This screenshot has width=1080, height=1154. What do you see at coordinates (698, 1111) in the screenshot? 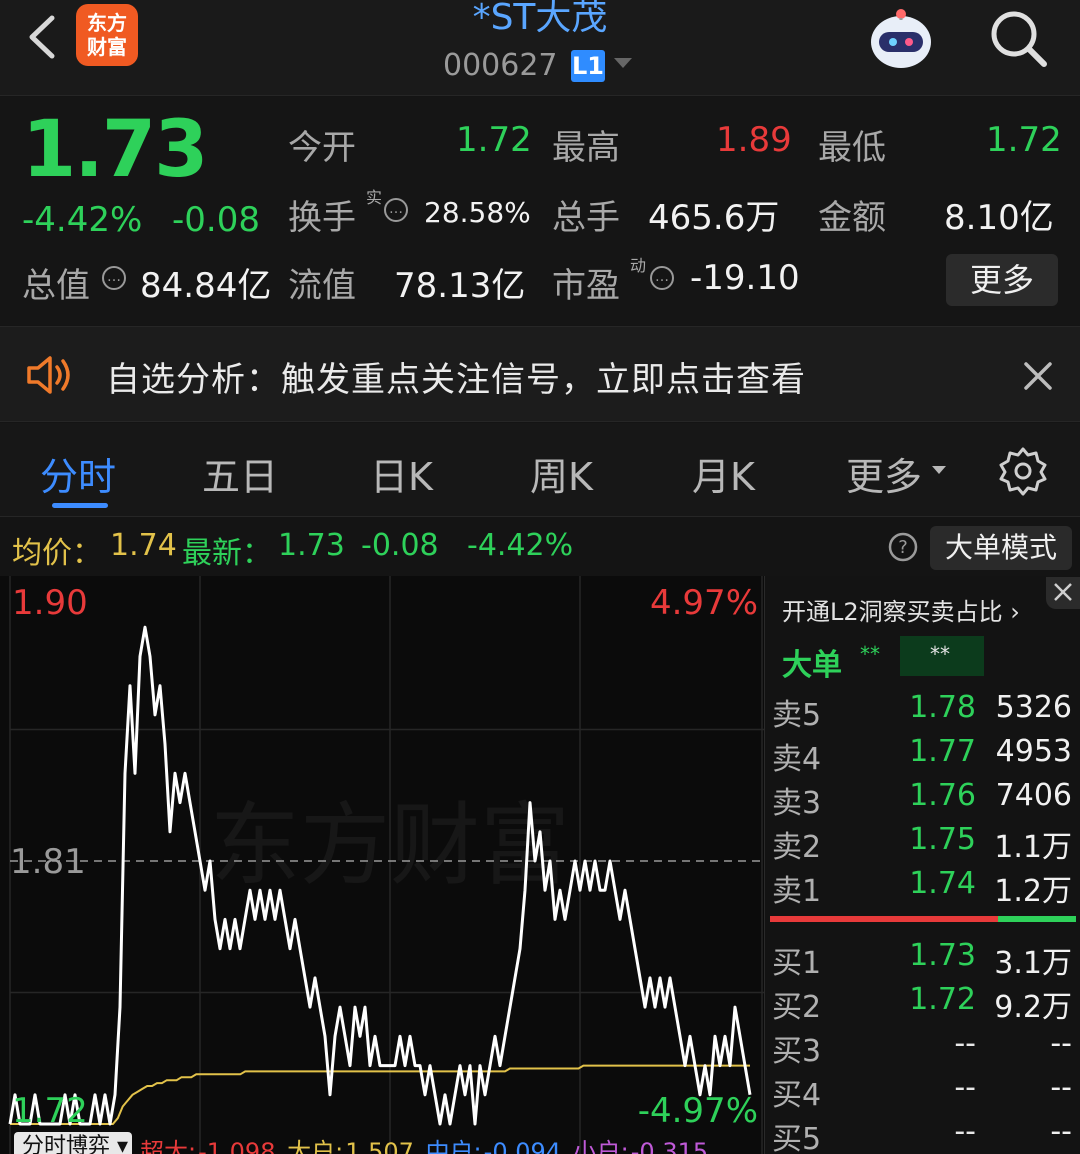
I see `y-label-bottom-percent: -4.97%` at bounding box center [698, 1111].